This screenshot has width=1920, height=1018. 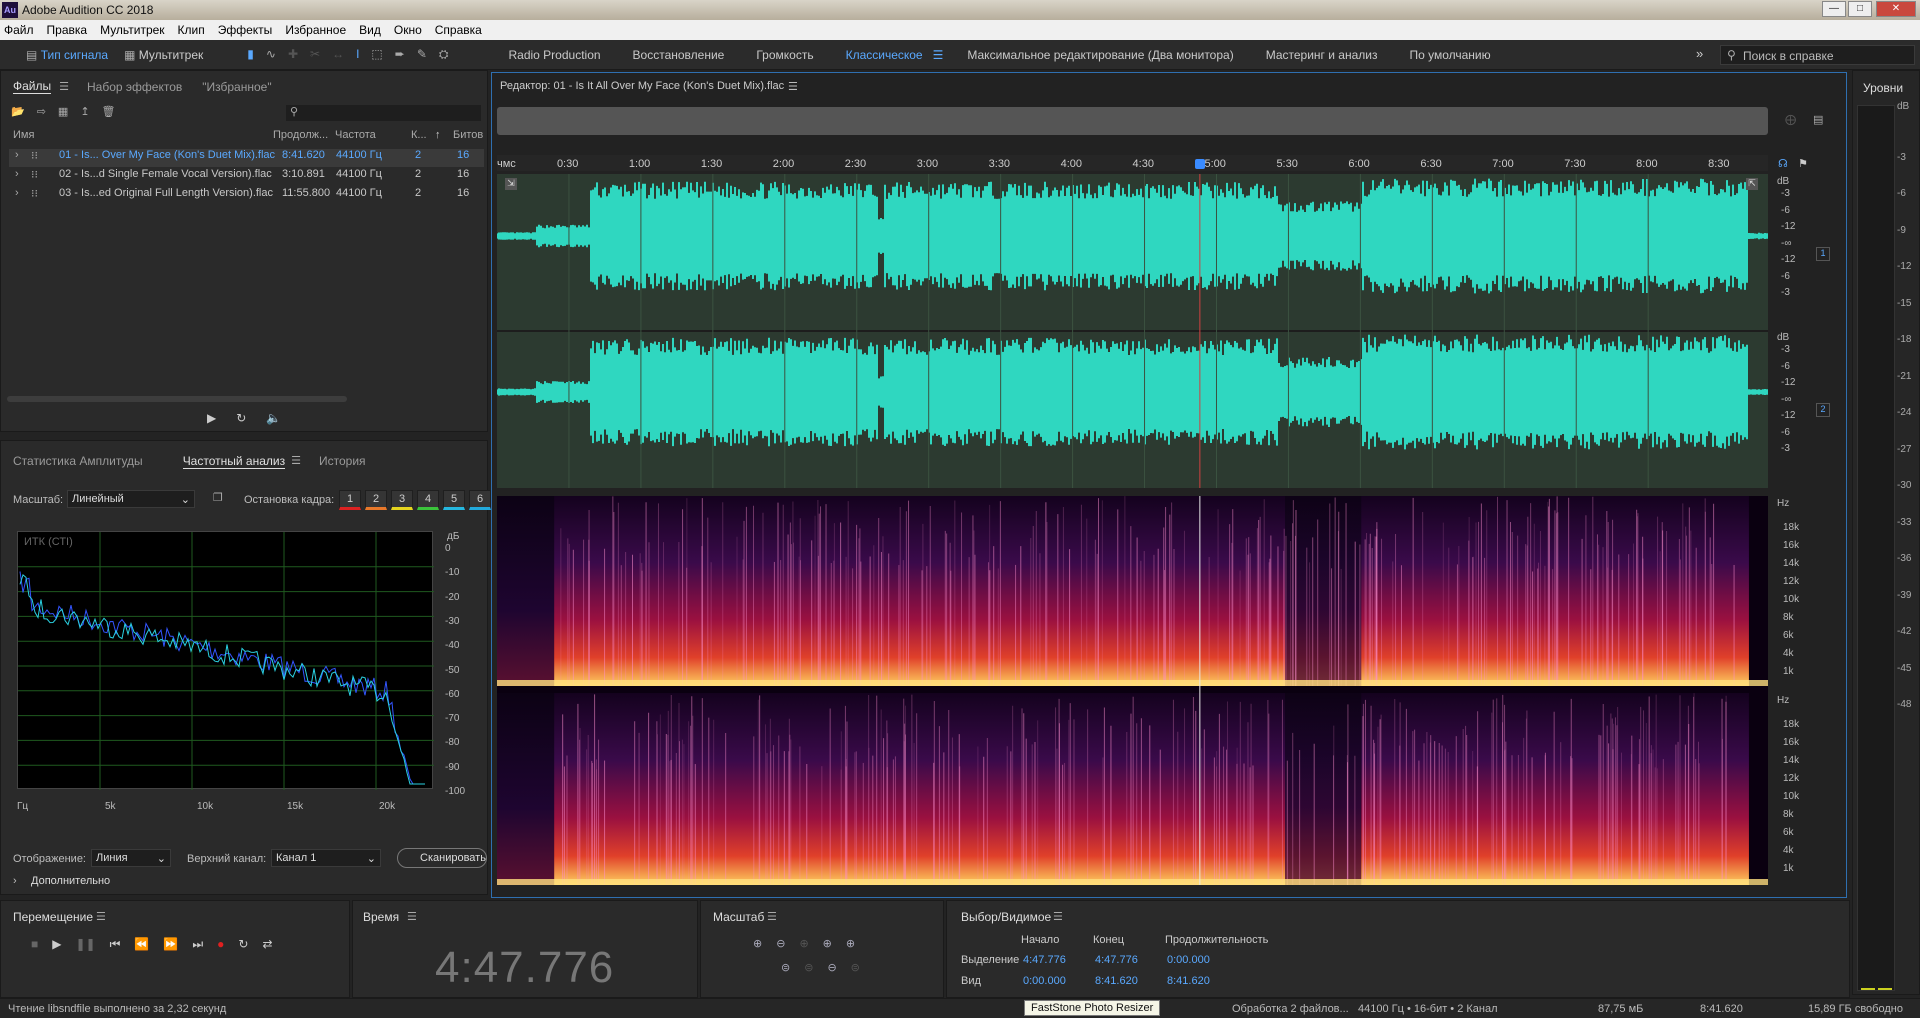 I want to click on menu-multitrack: Мультитрек, so click(x=132, y=30).